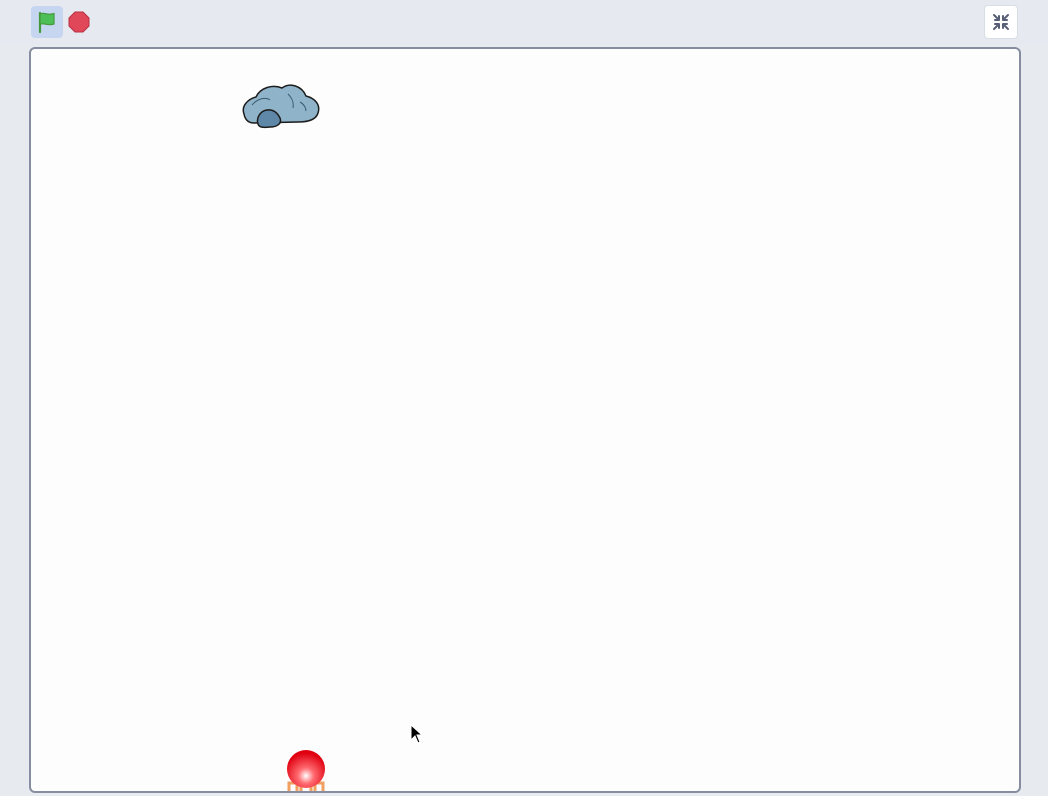  I want to click on stop-sign-icon, so click(79, 22).